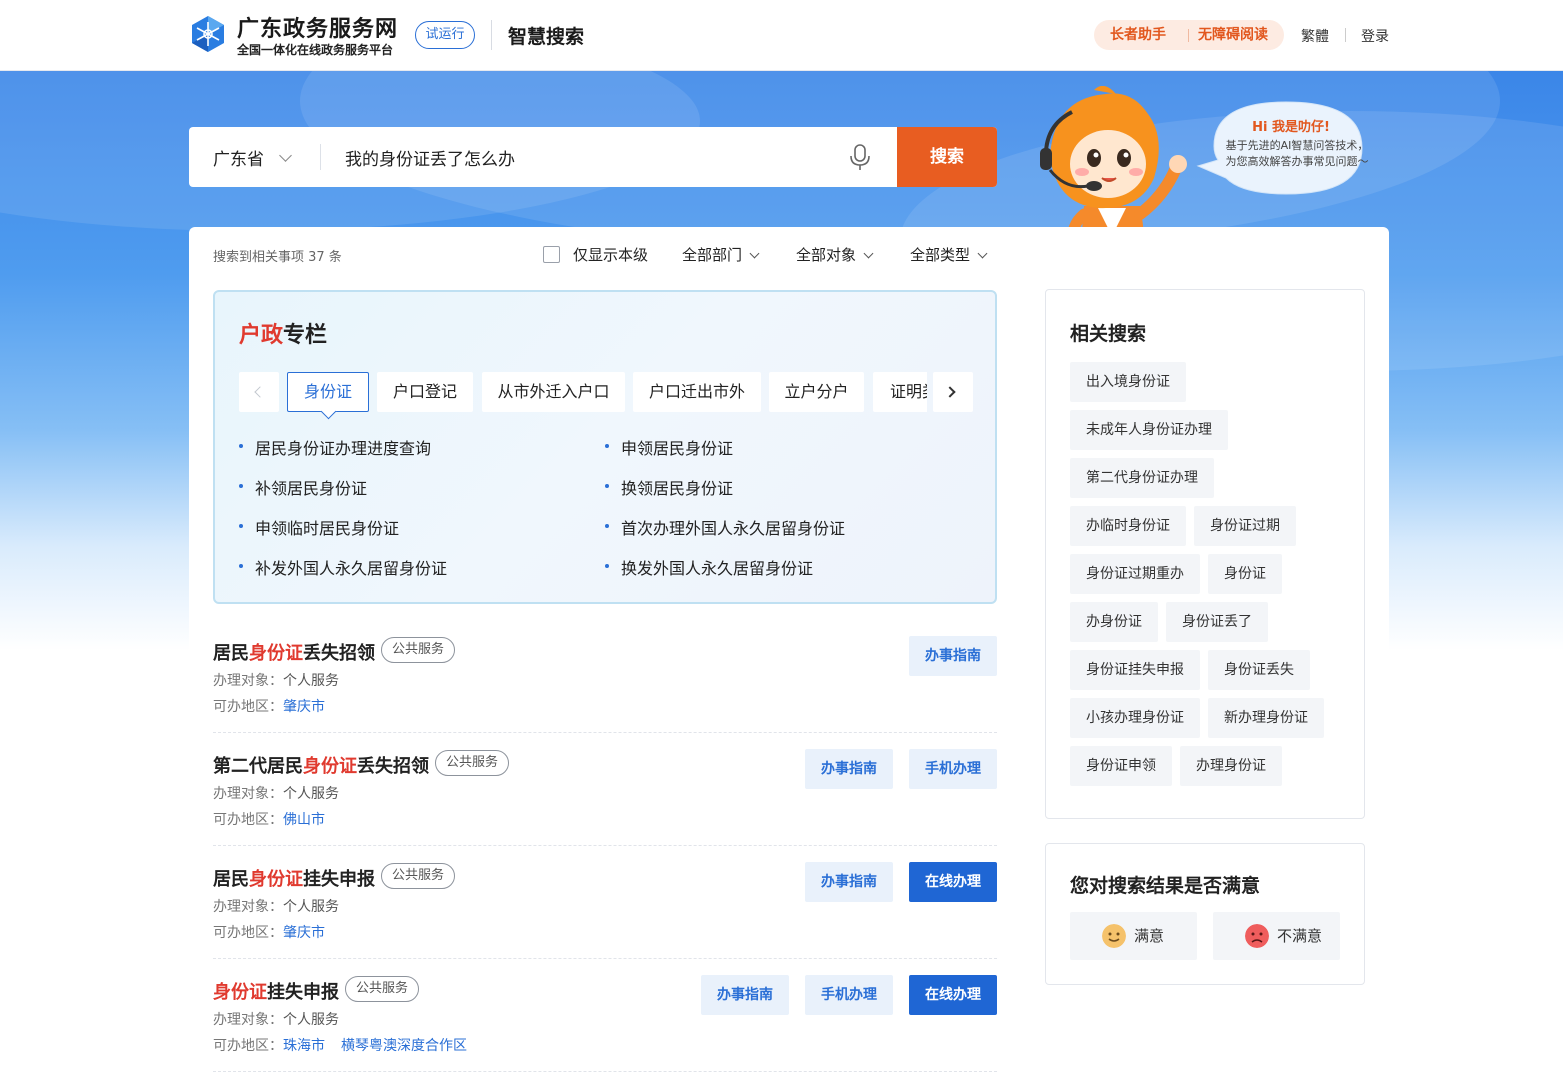 Image resolution: width=1563 pixels, height=1076 pixels. What do you see at coordinates (311, 487) in the screenshot?
I see `column-item: 补领居民身份证` at bounding box center [311, 487].